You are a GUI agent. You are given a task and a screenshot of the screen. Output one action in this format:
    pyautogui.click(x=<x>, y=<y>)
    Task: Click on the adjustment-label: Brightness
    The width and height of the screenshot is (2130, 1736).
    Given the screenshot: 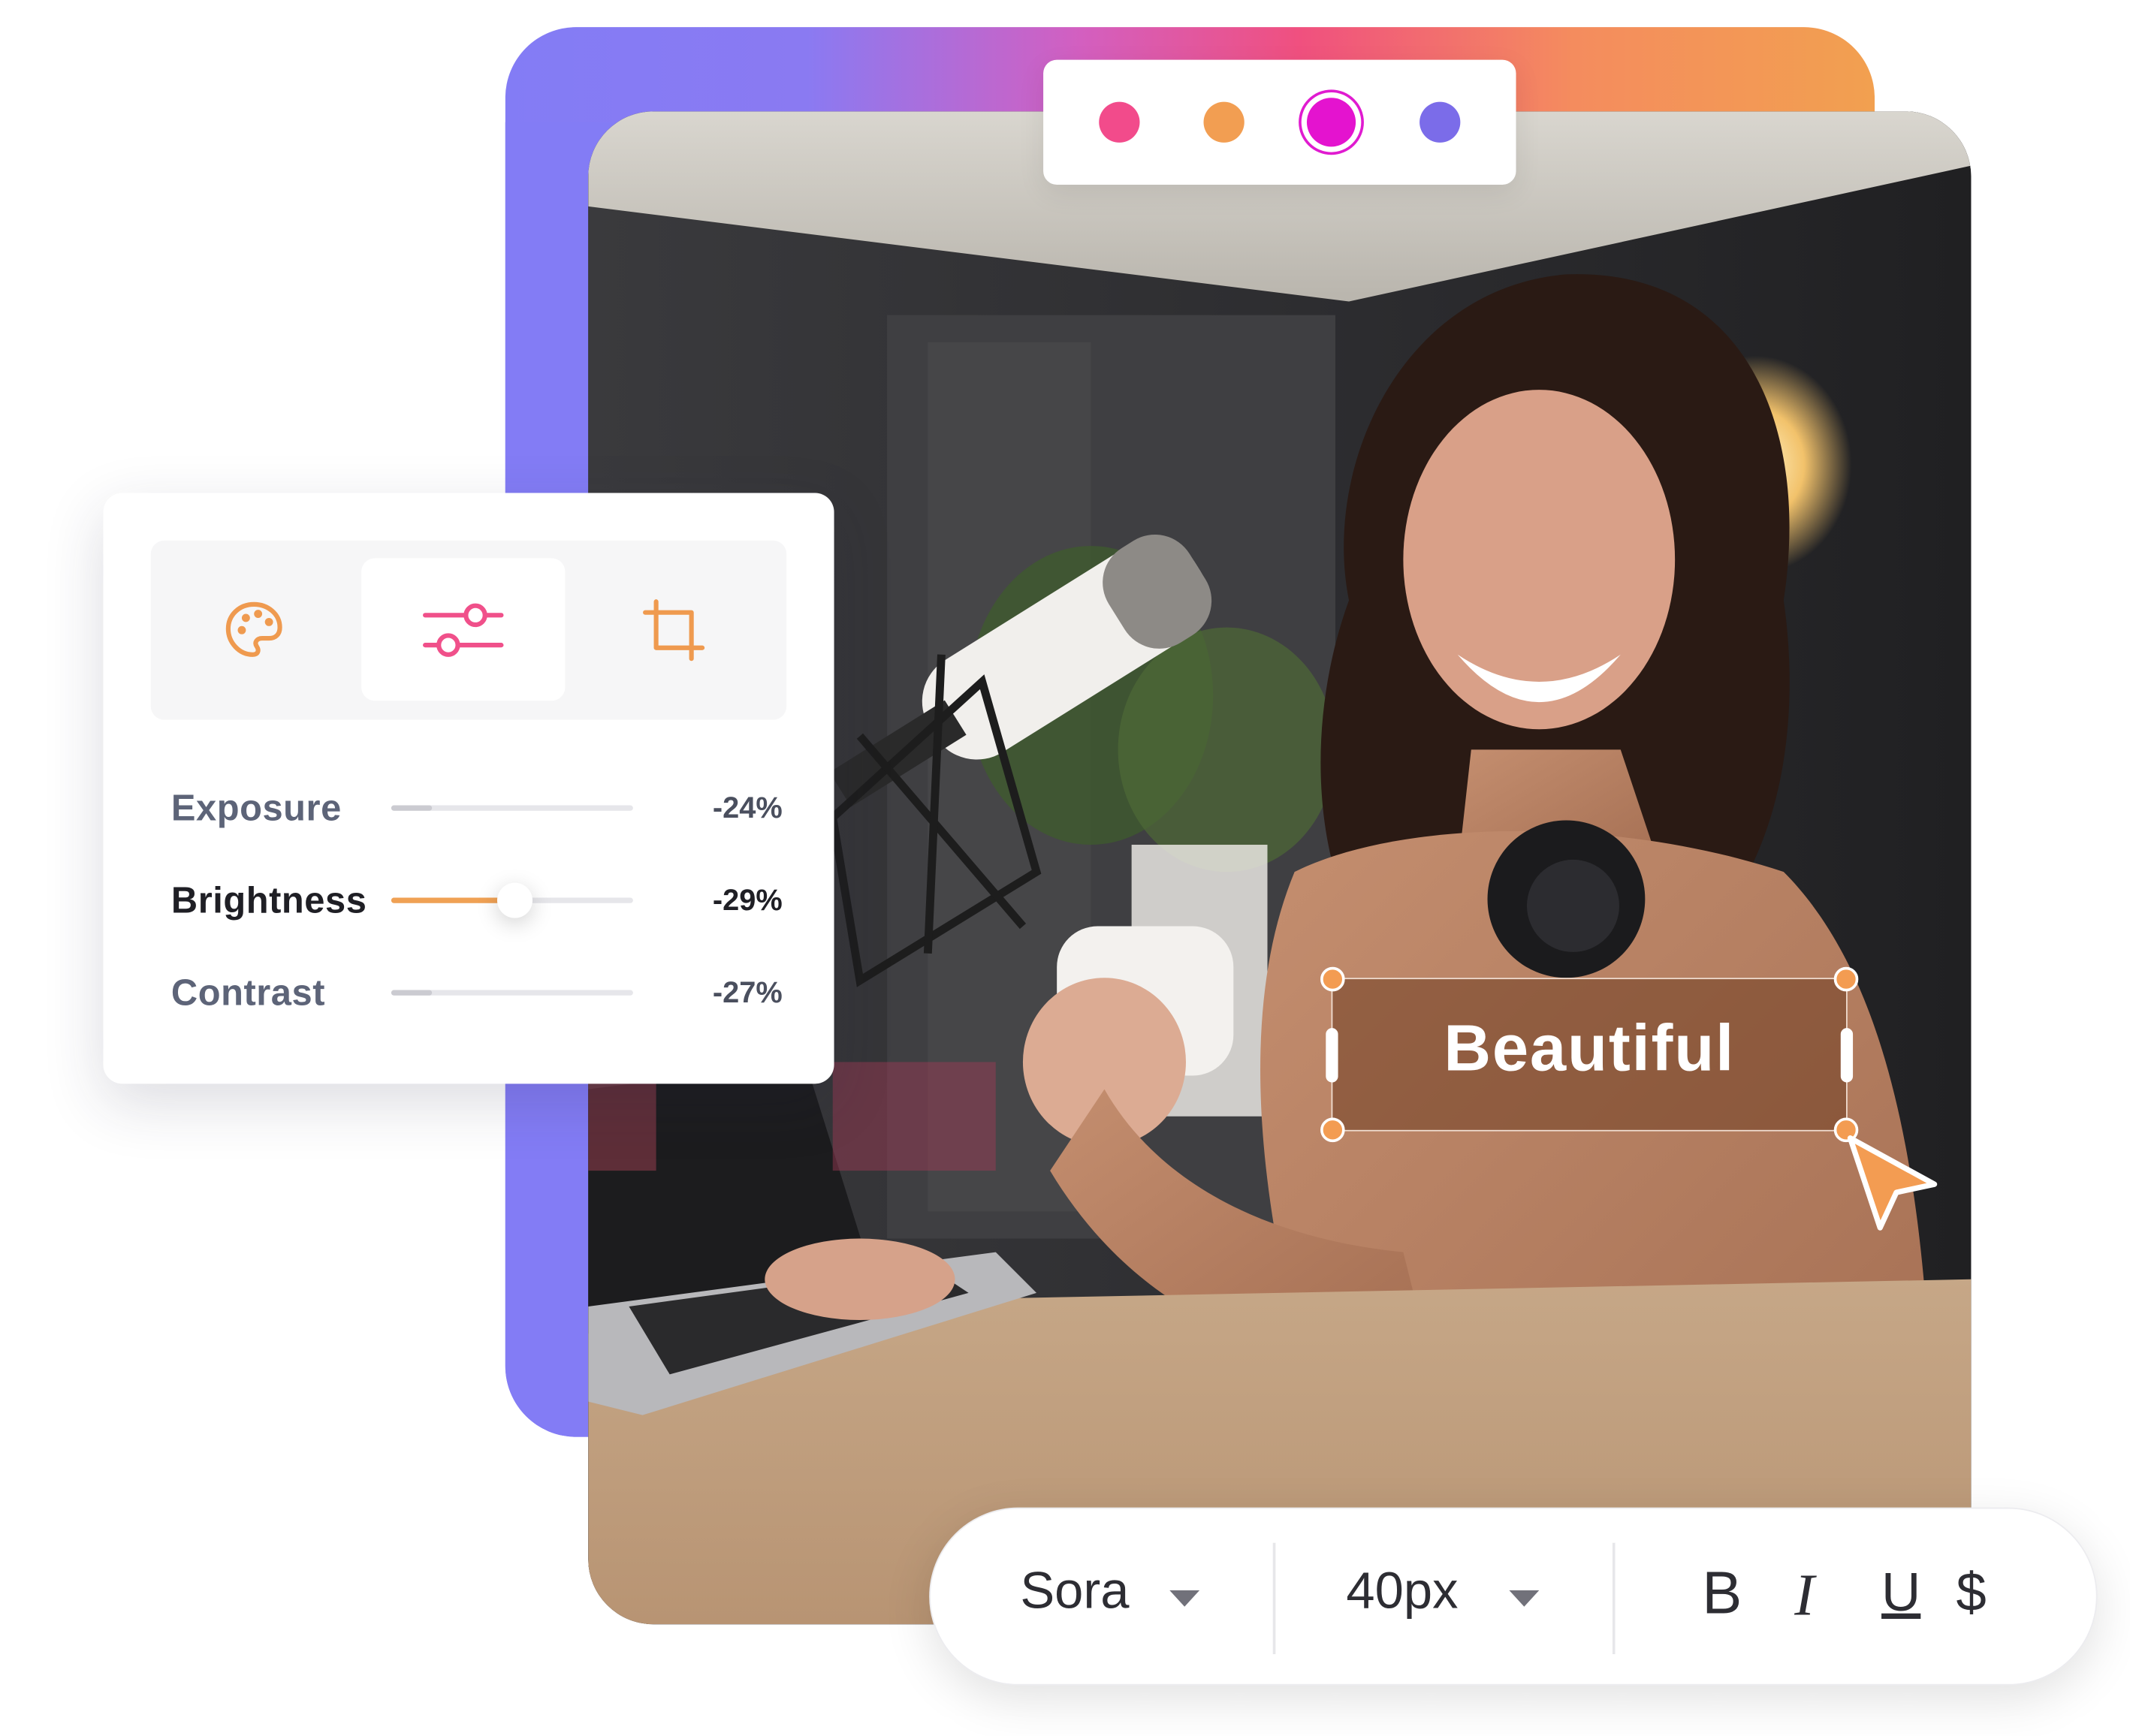 What is the action you would take?
    pyautogui.click(x=269, y=900)
    